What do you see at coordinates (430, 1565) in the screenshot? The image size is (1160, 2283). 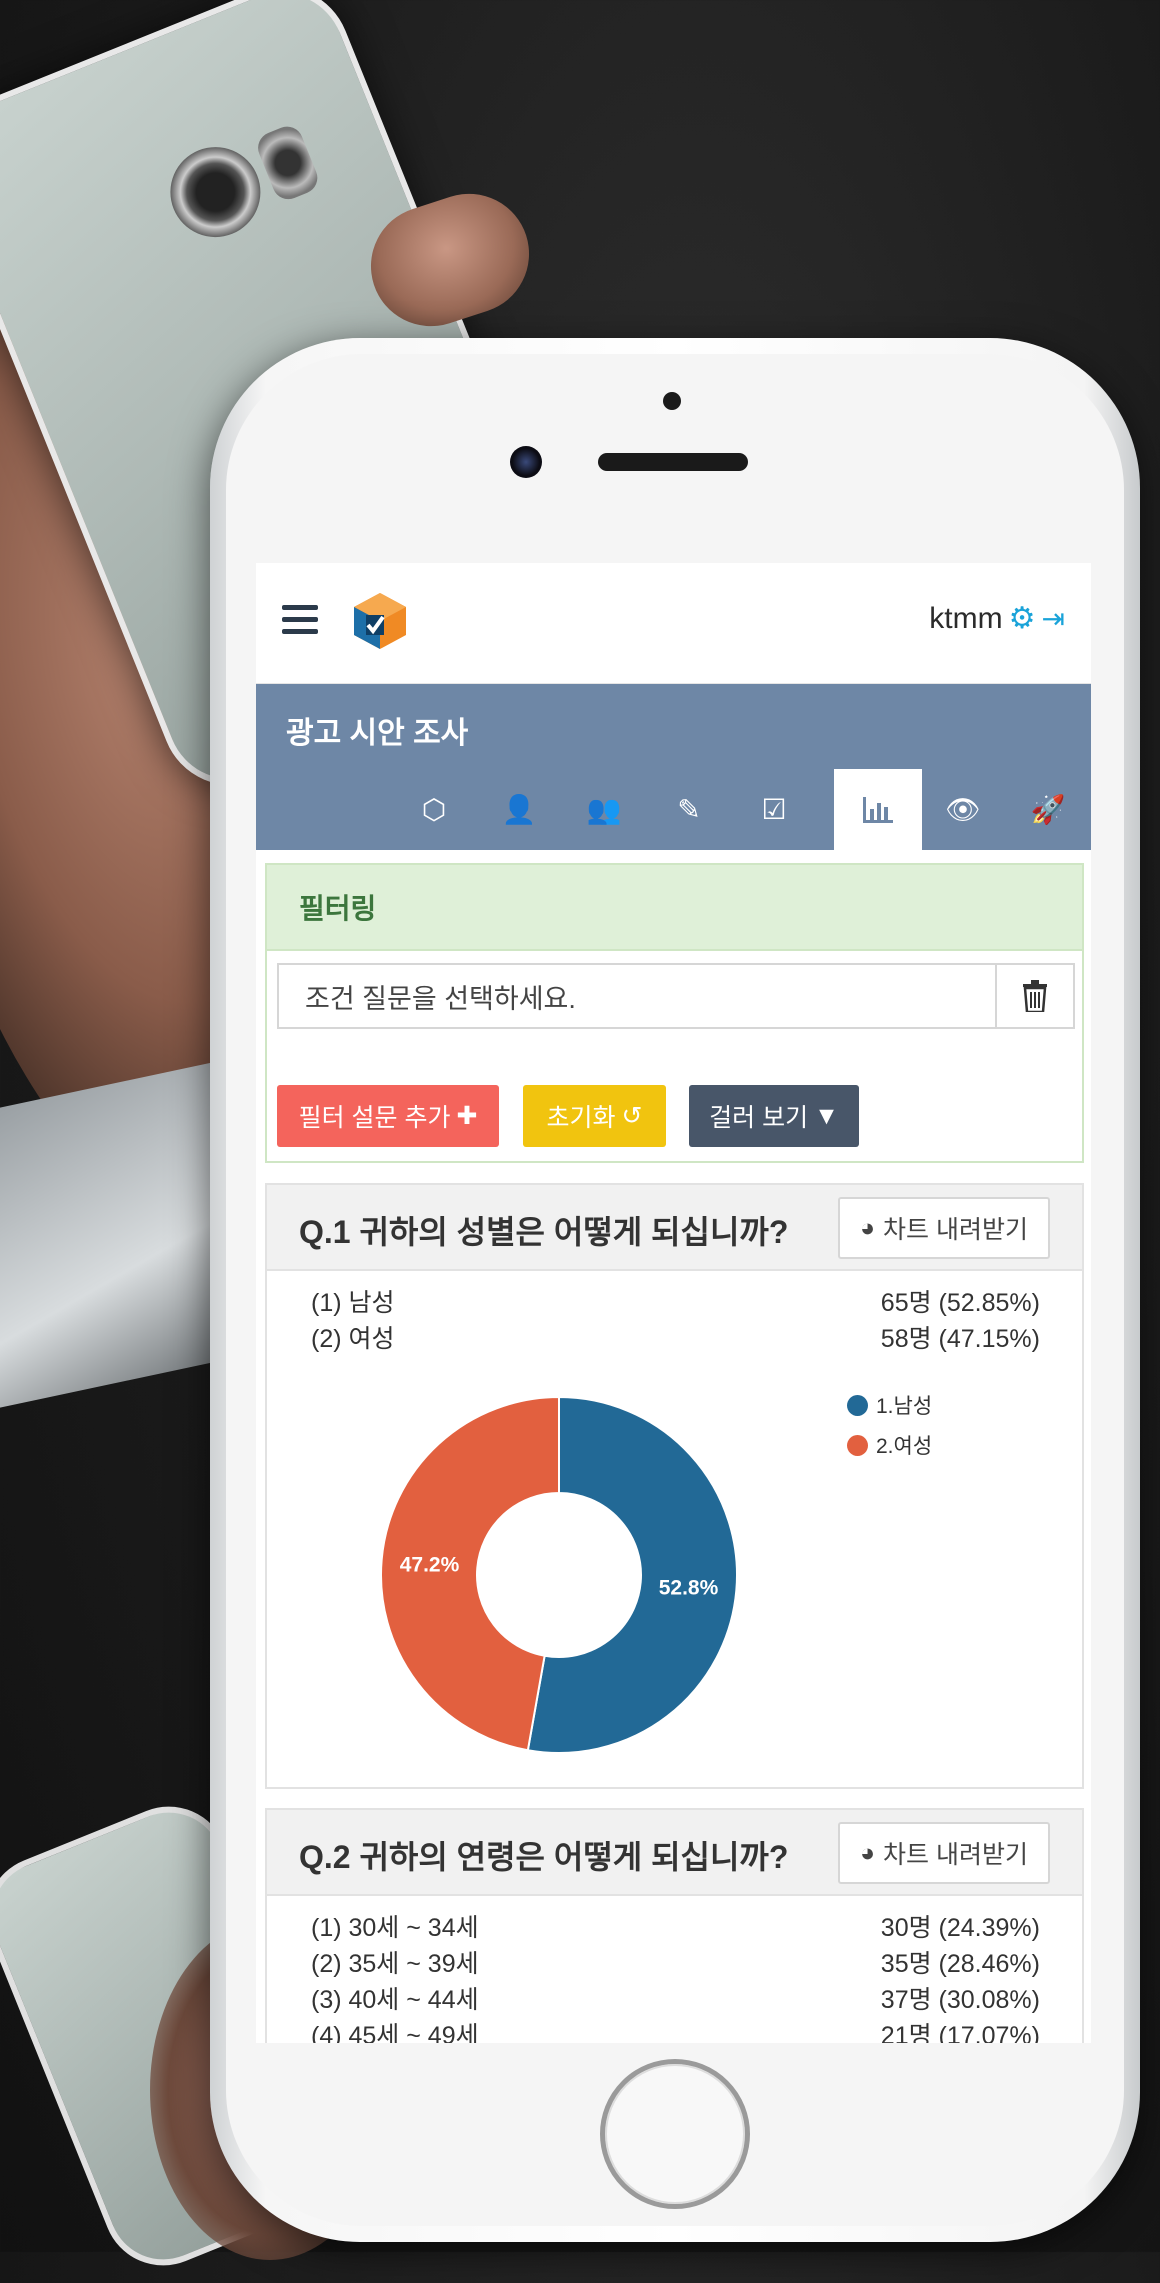 I see `donut-data-label-2: 47.2%` at bounding box center [430, 1565].